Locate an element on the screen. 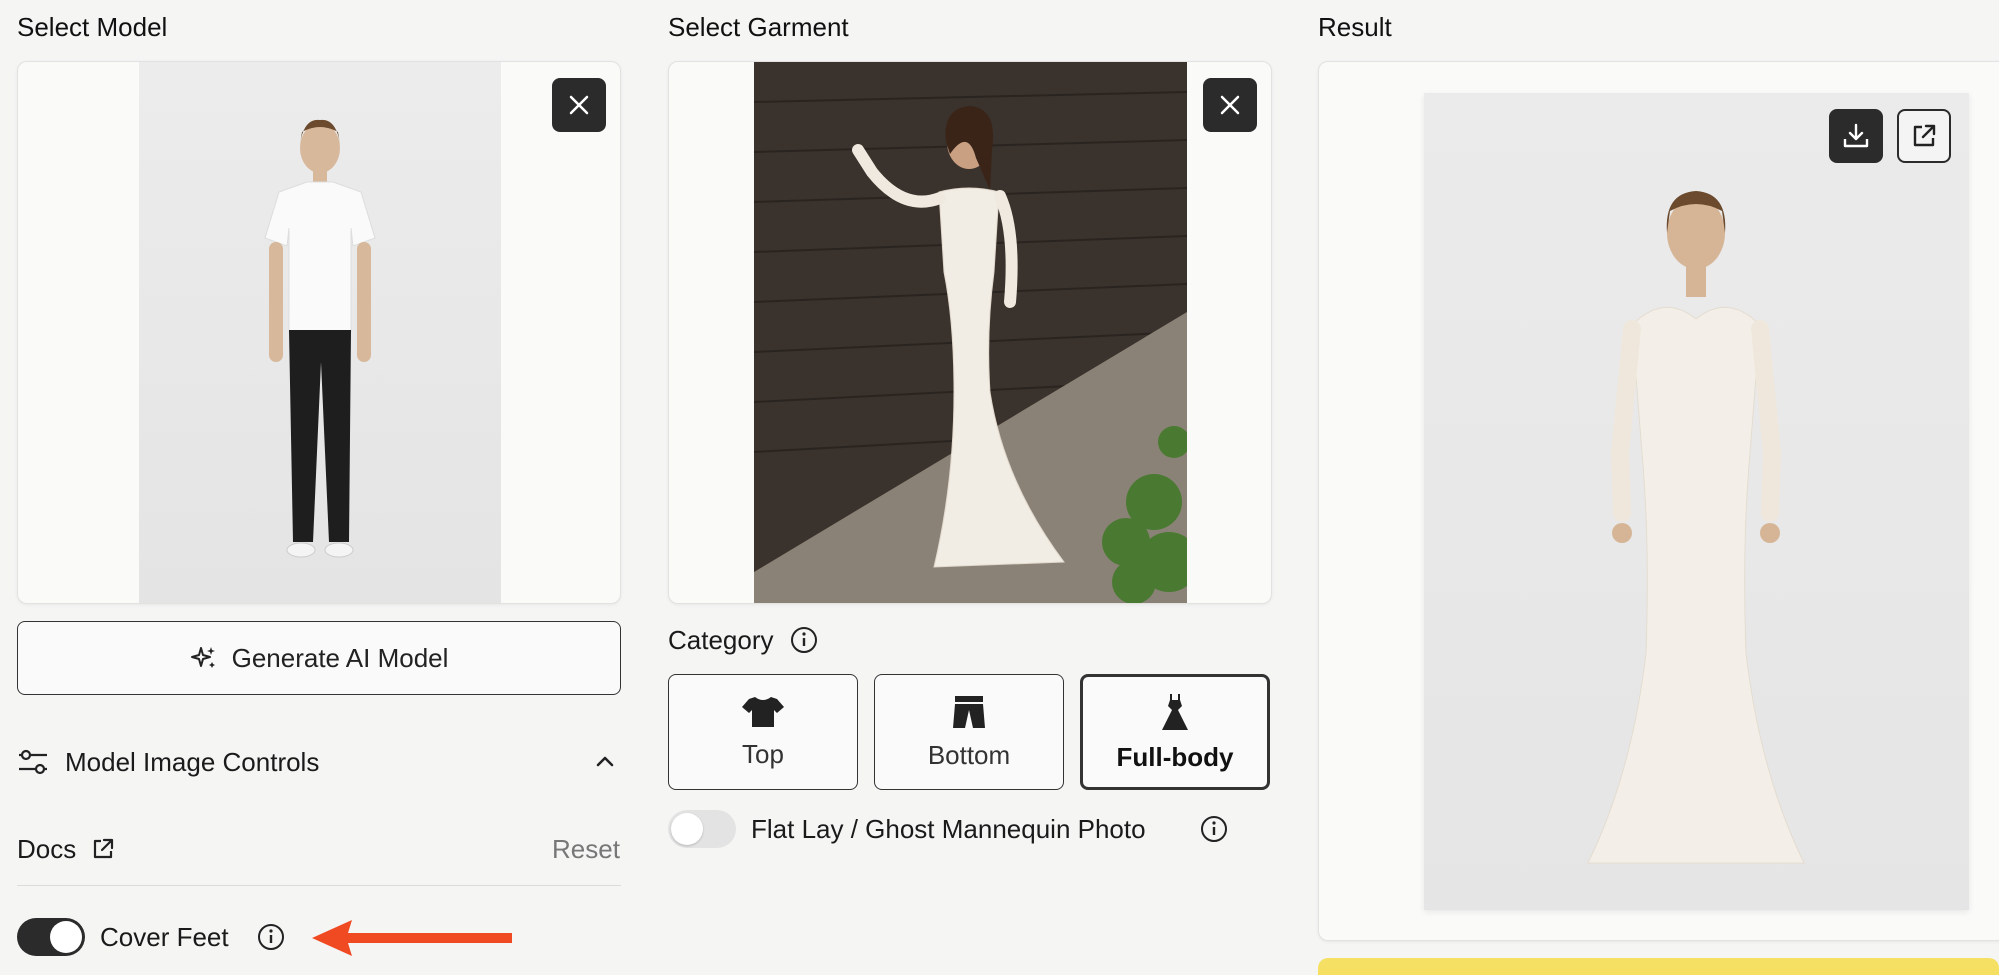  tshirt-icon is located at coordinates (763, 711).